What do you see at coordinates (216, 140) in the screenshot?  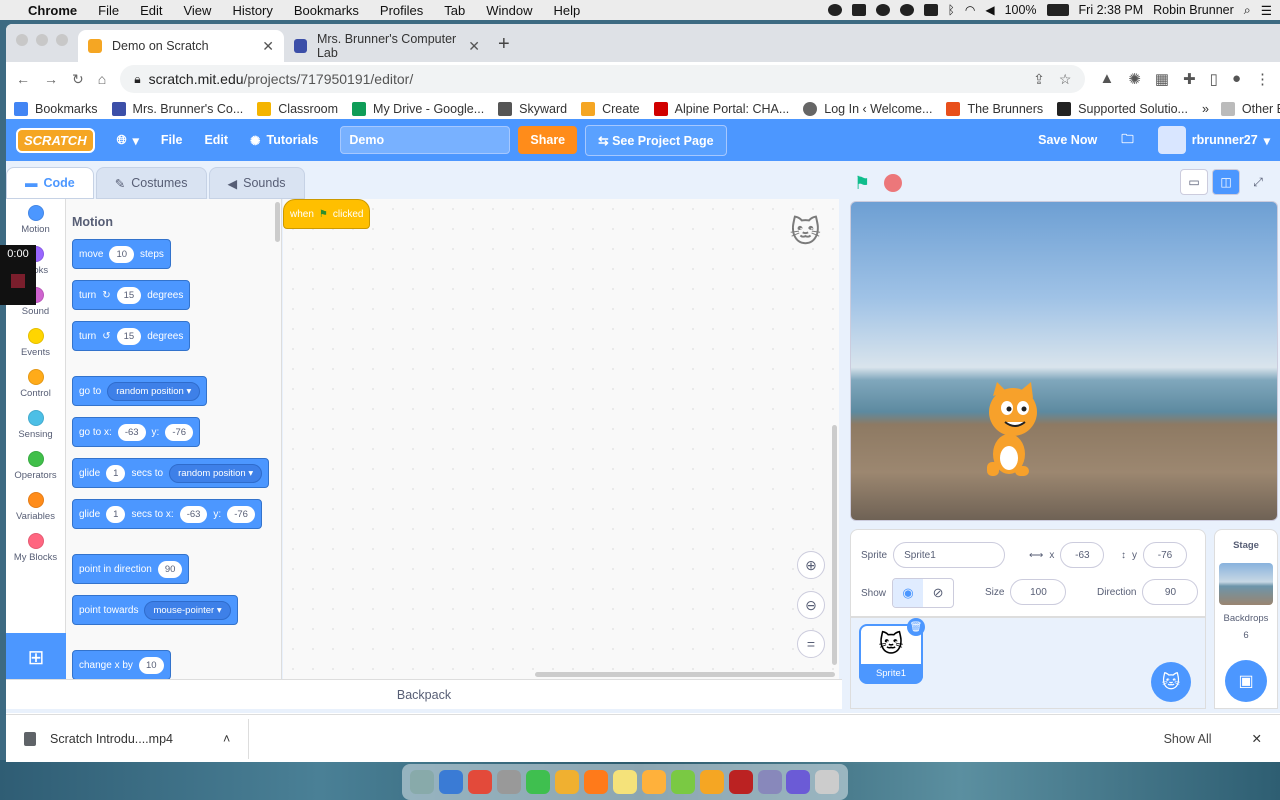 I see `edit-menu: Edit` at bounding box center [216, 140].